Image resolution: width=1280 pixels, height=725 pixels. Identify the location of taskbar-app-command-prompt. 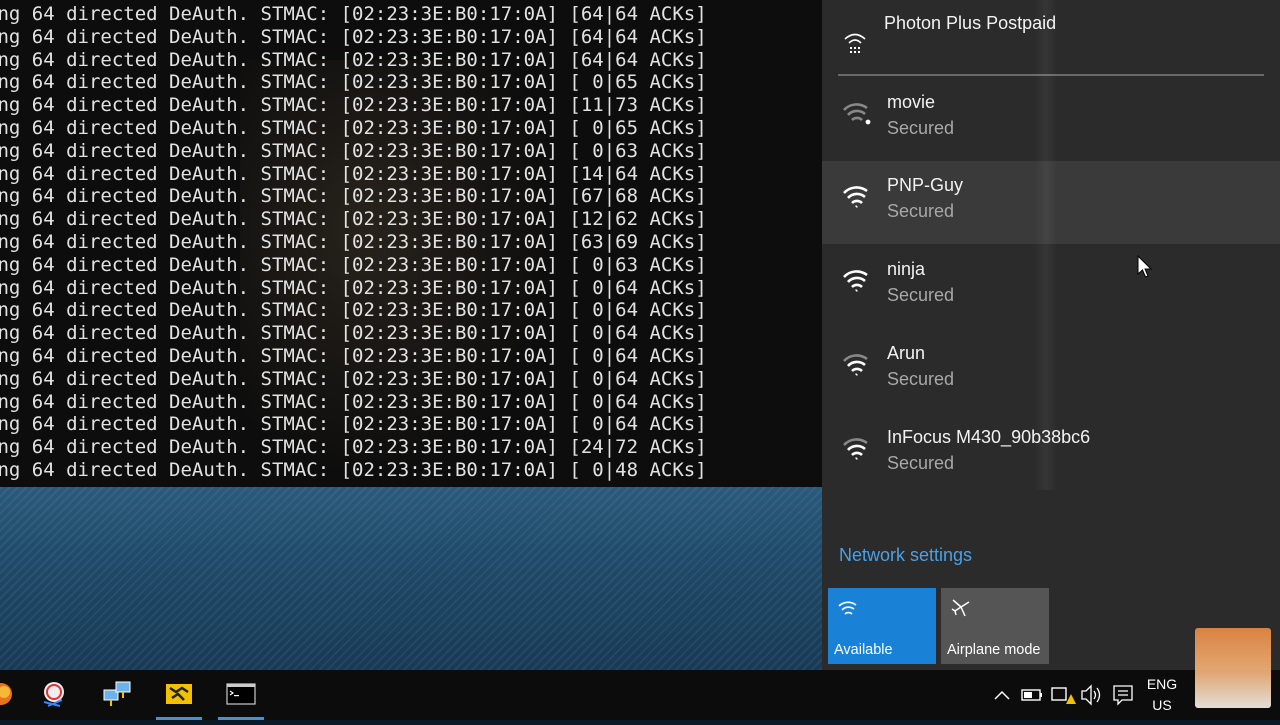
(241, 695).